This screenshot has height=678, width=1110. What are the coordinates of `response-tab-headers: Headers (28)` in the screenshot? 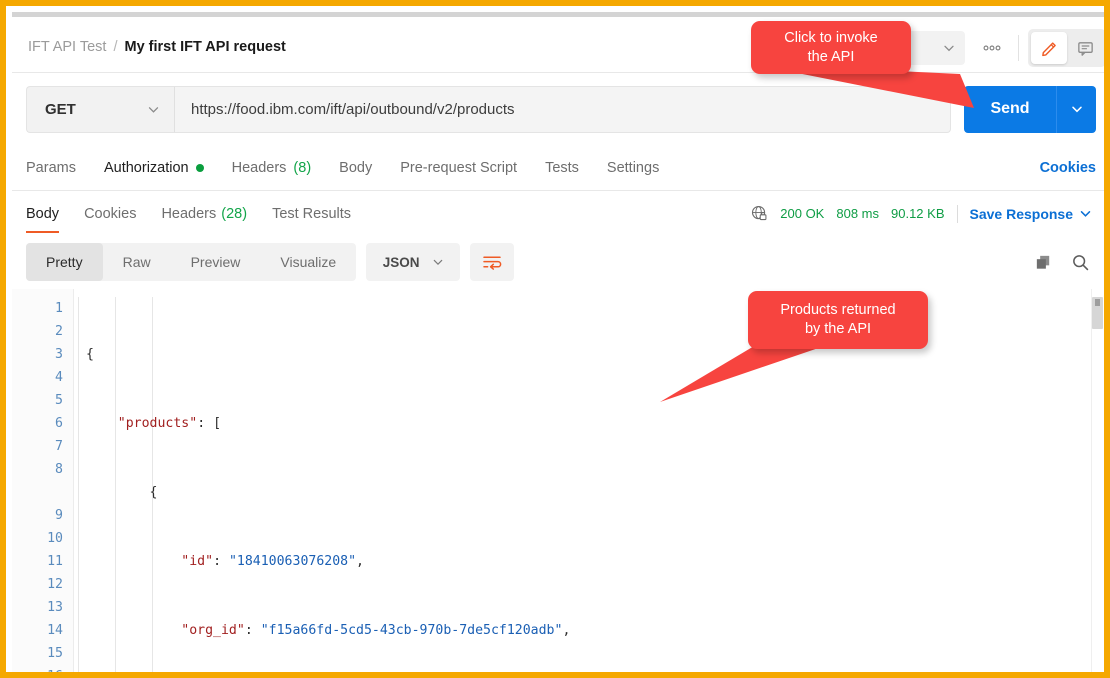 It's located at (204, 213).